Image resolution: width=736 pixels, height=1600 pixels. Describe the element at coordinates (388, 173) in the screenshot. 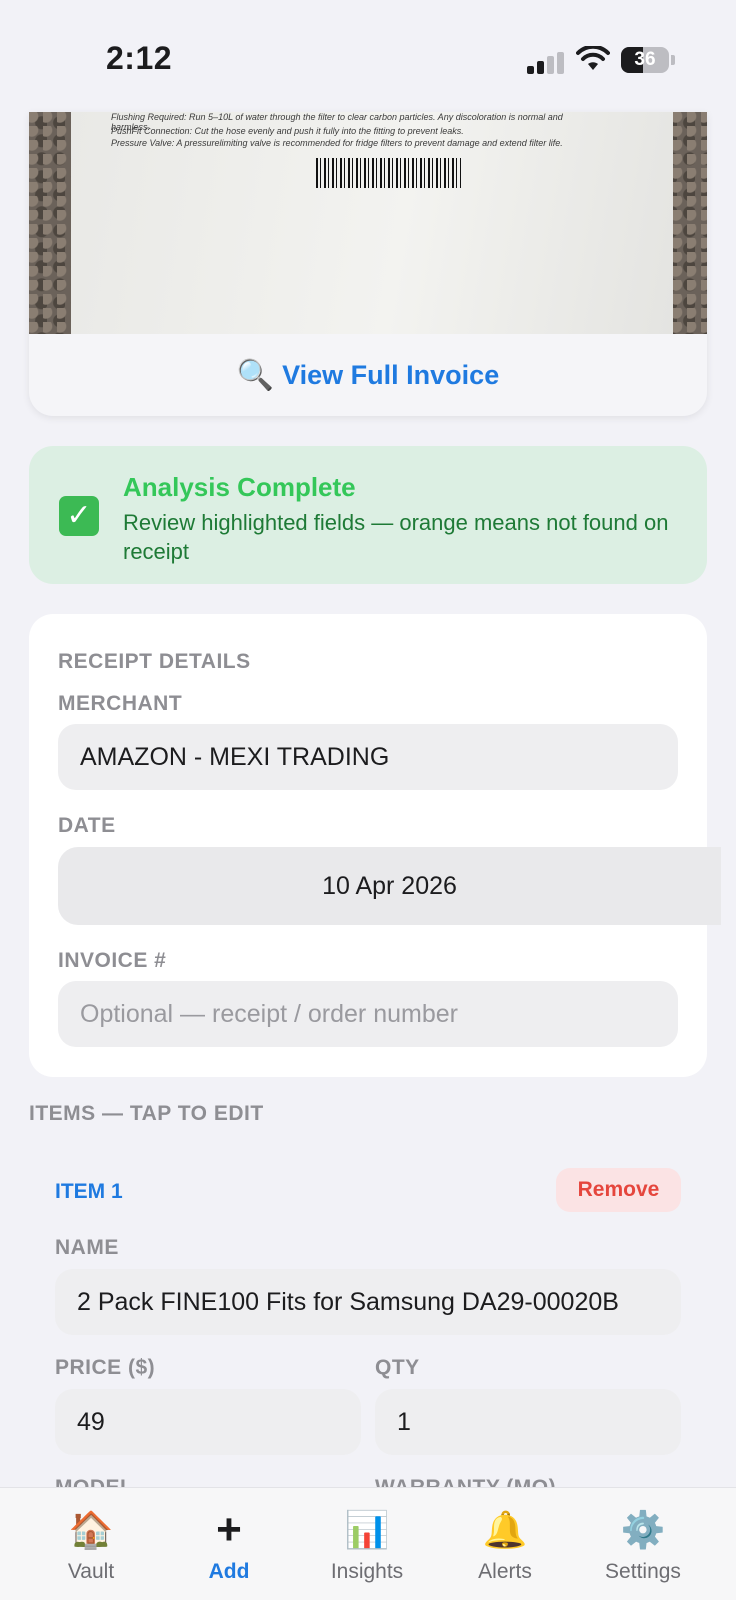

I see `barcode` at that location.